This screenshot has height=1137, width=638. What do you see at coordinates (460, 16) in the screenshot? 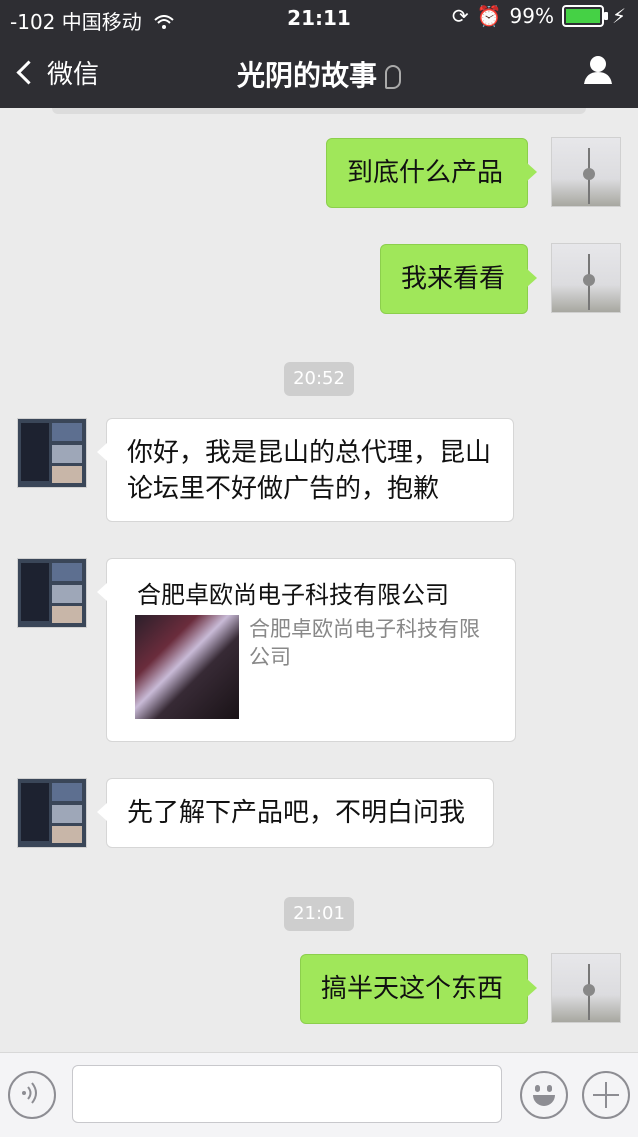
I see `rotation-lock-icon: ⟳` at bounding box center [460, 16].